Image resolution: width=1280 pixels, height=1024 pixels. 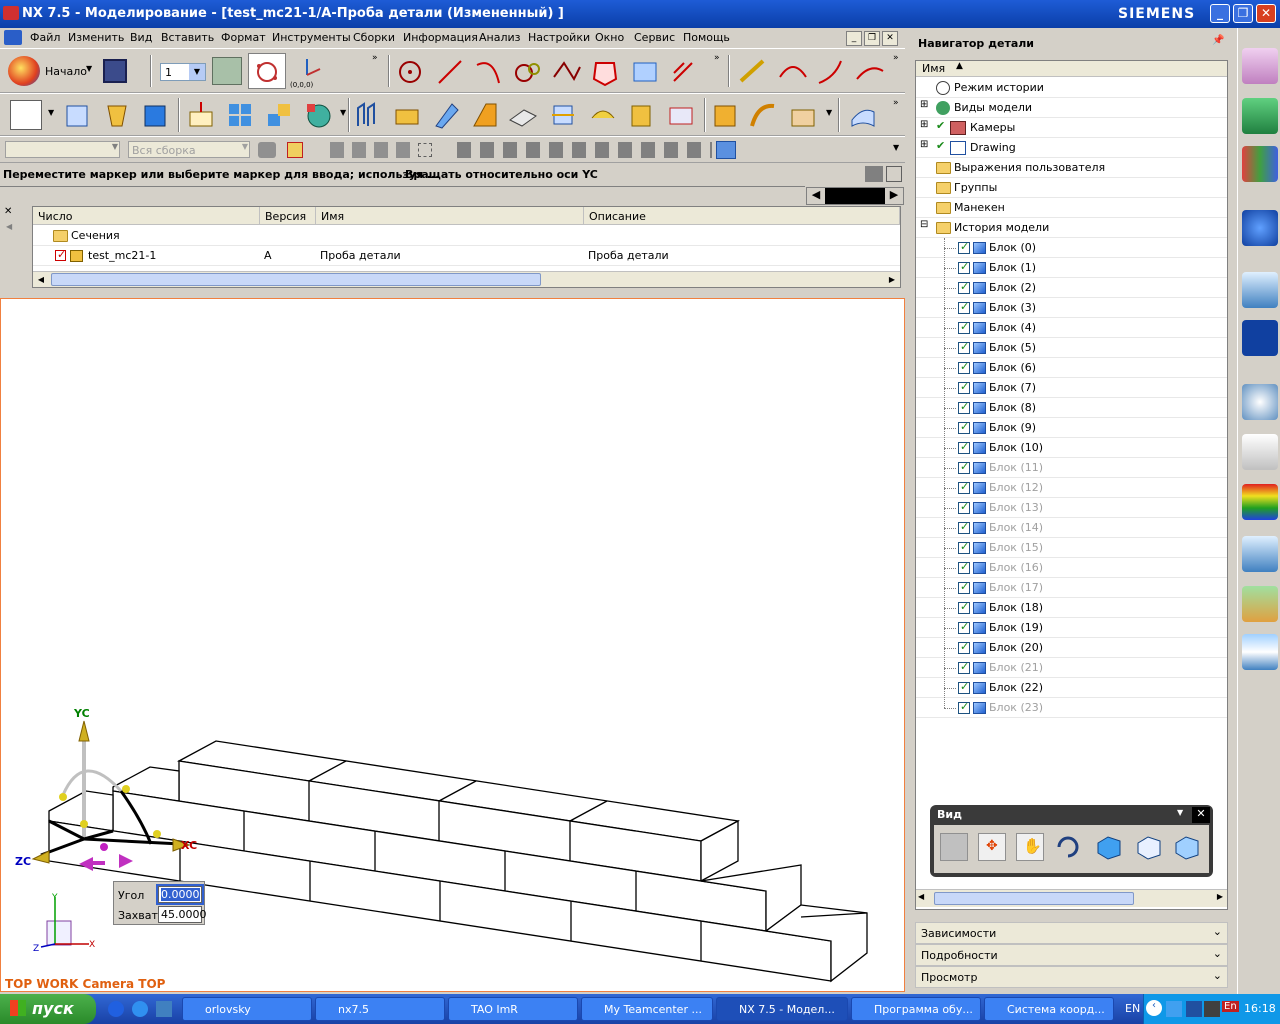 I want to click on tree-item-feature: Блок (2), so click(x=1071, y=288).